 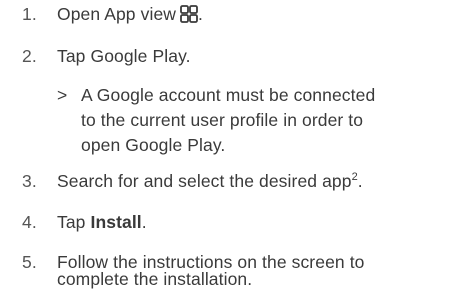 I want to click on step-text: Tap Install., so click(x=102, y=222).